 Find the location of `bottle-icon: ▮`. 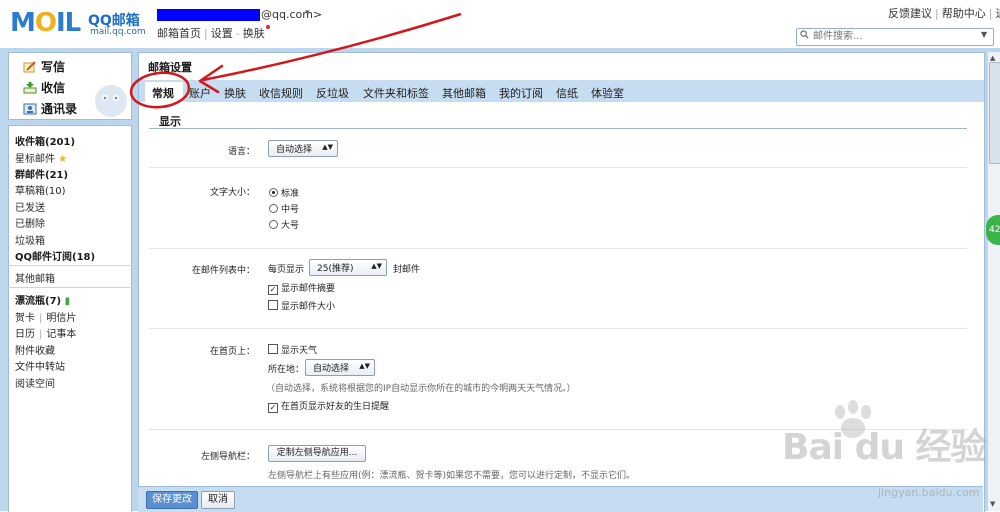

bottle-icon: ▮ is located at coordinates (67, 301).